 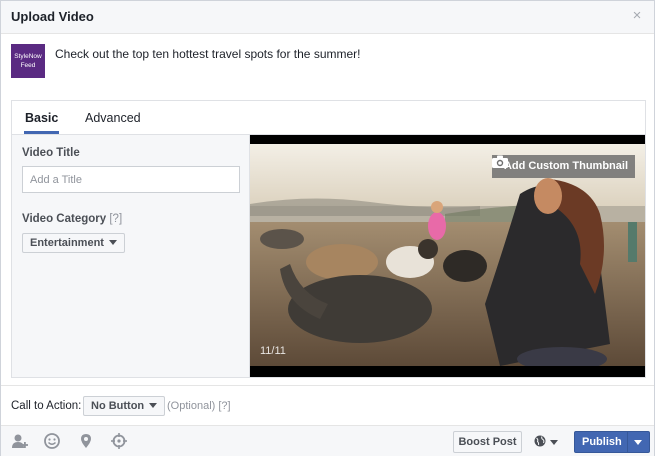 I want to click on call-to-action-optional: (Optional) [?], so click(x=199, y=406).